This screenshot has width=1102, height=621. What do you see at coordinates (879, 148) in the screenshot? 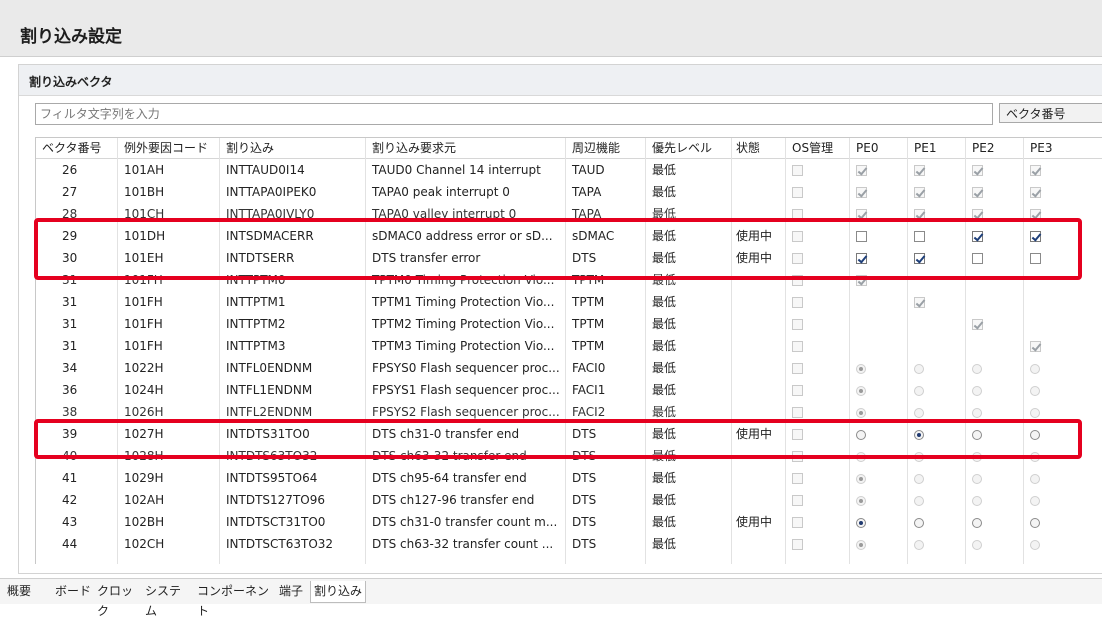
I see `column-header: PE0` at bounding box center [879, 148].